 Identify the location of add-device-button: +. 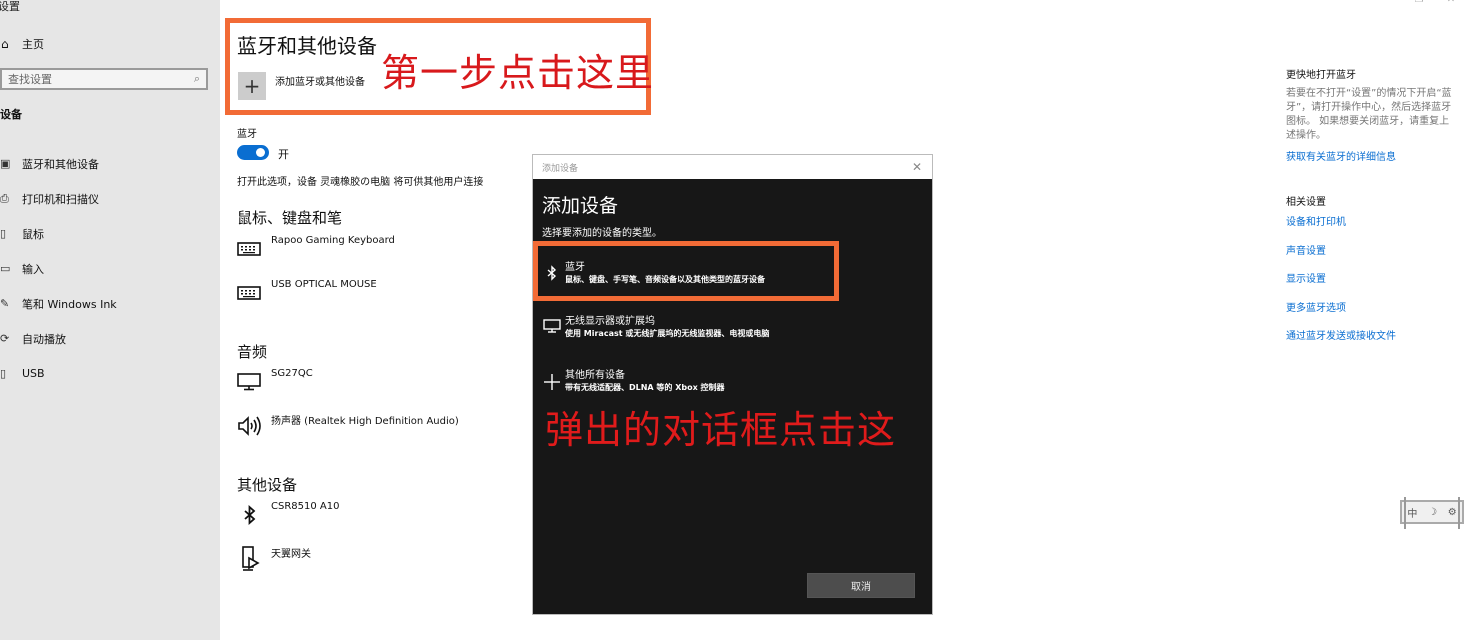
(252, 86).